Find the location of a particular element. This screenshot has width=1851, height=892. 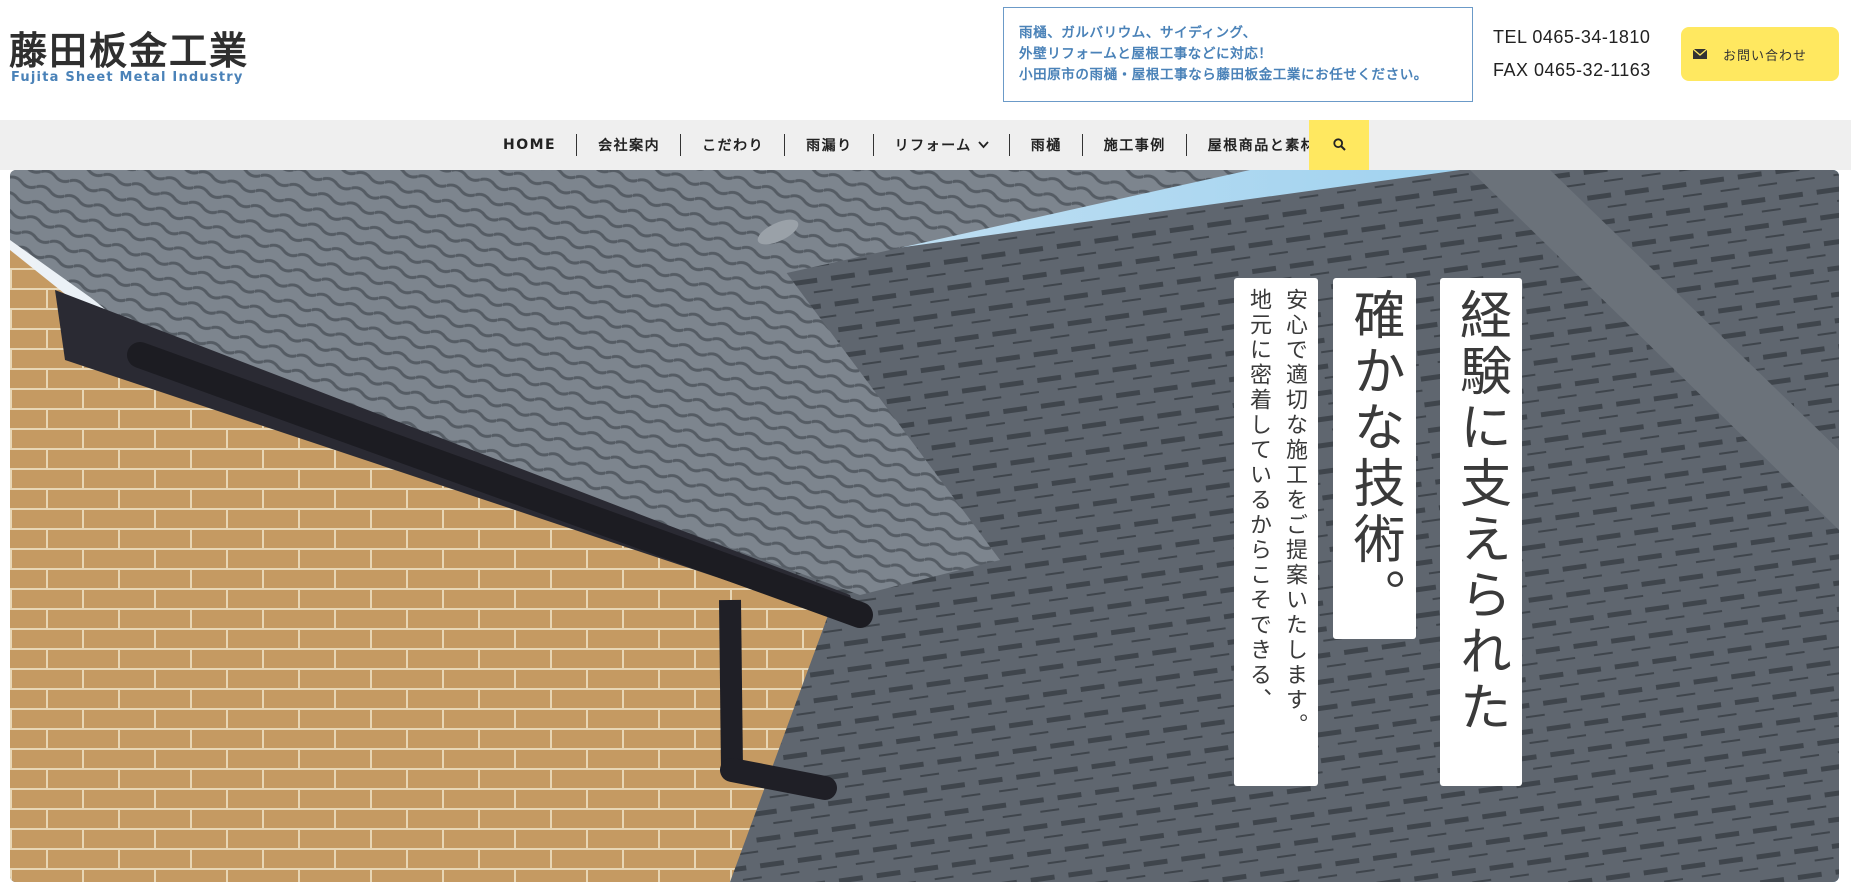

headline-text-2: 確かな技術。 is located at coordinates (1374, 456).